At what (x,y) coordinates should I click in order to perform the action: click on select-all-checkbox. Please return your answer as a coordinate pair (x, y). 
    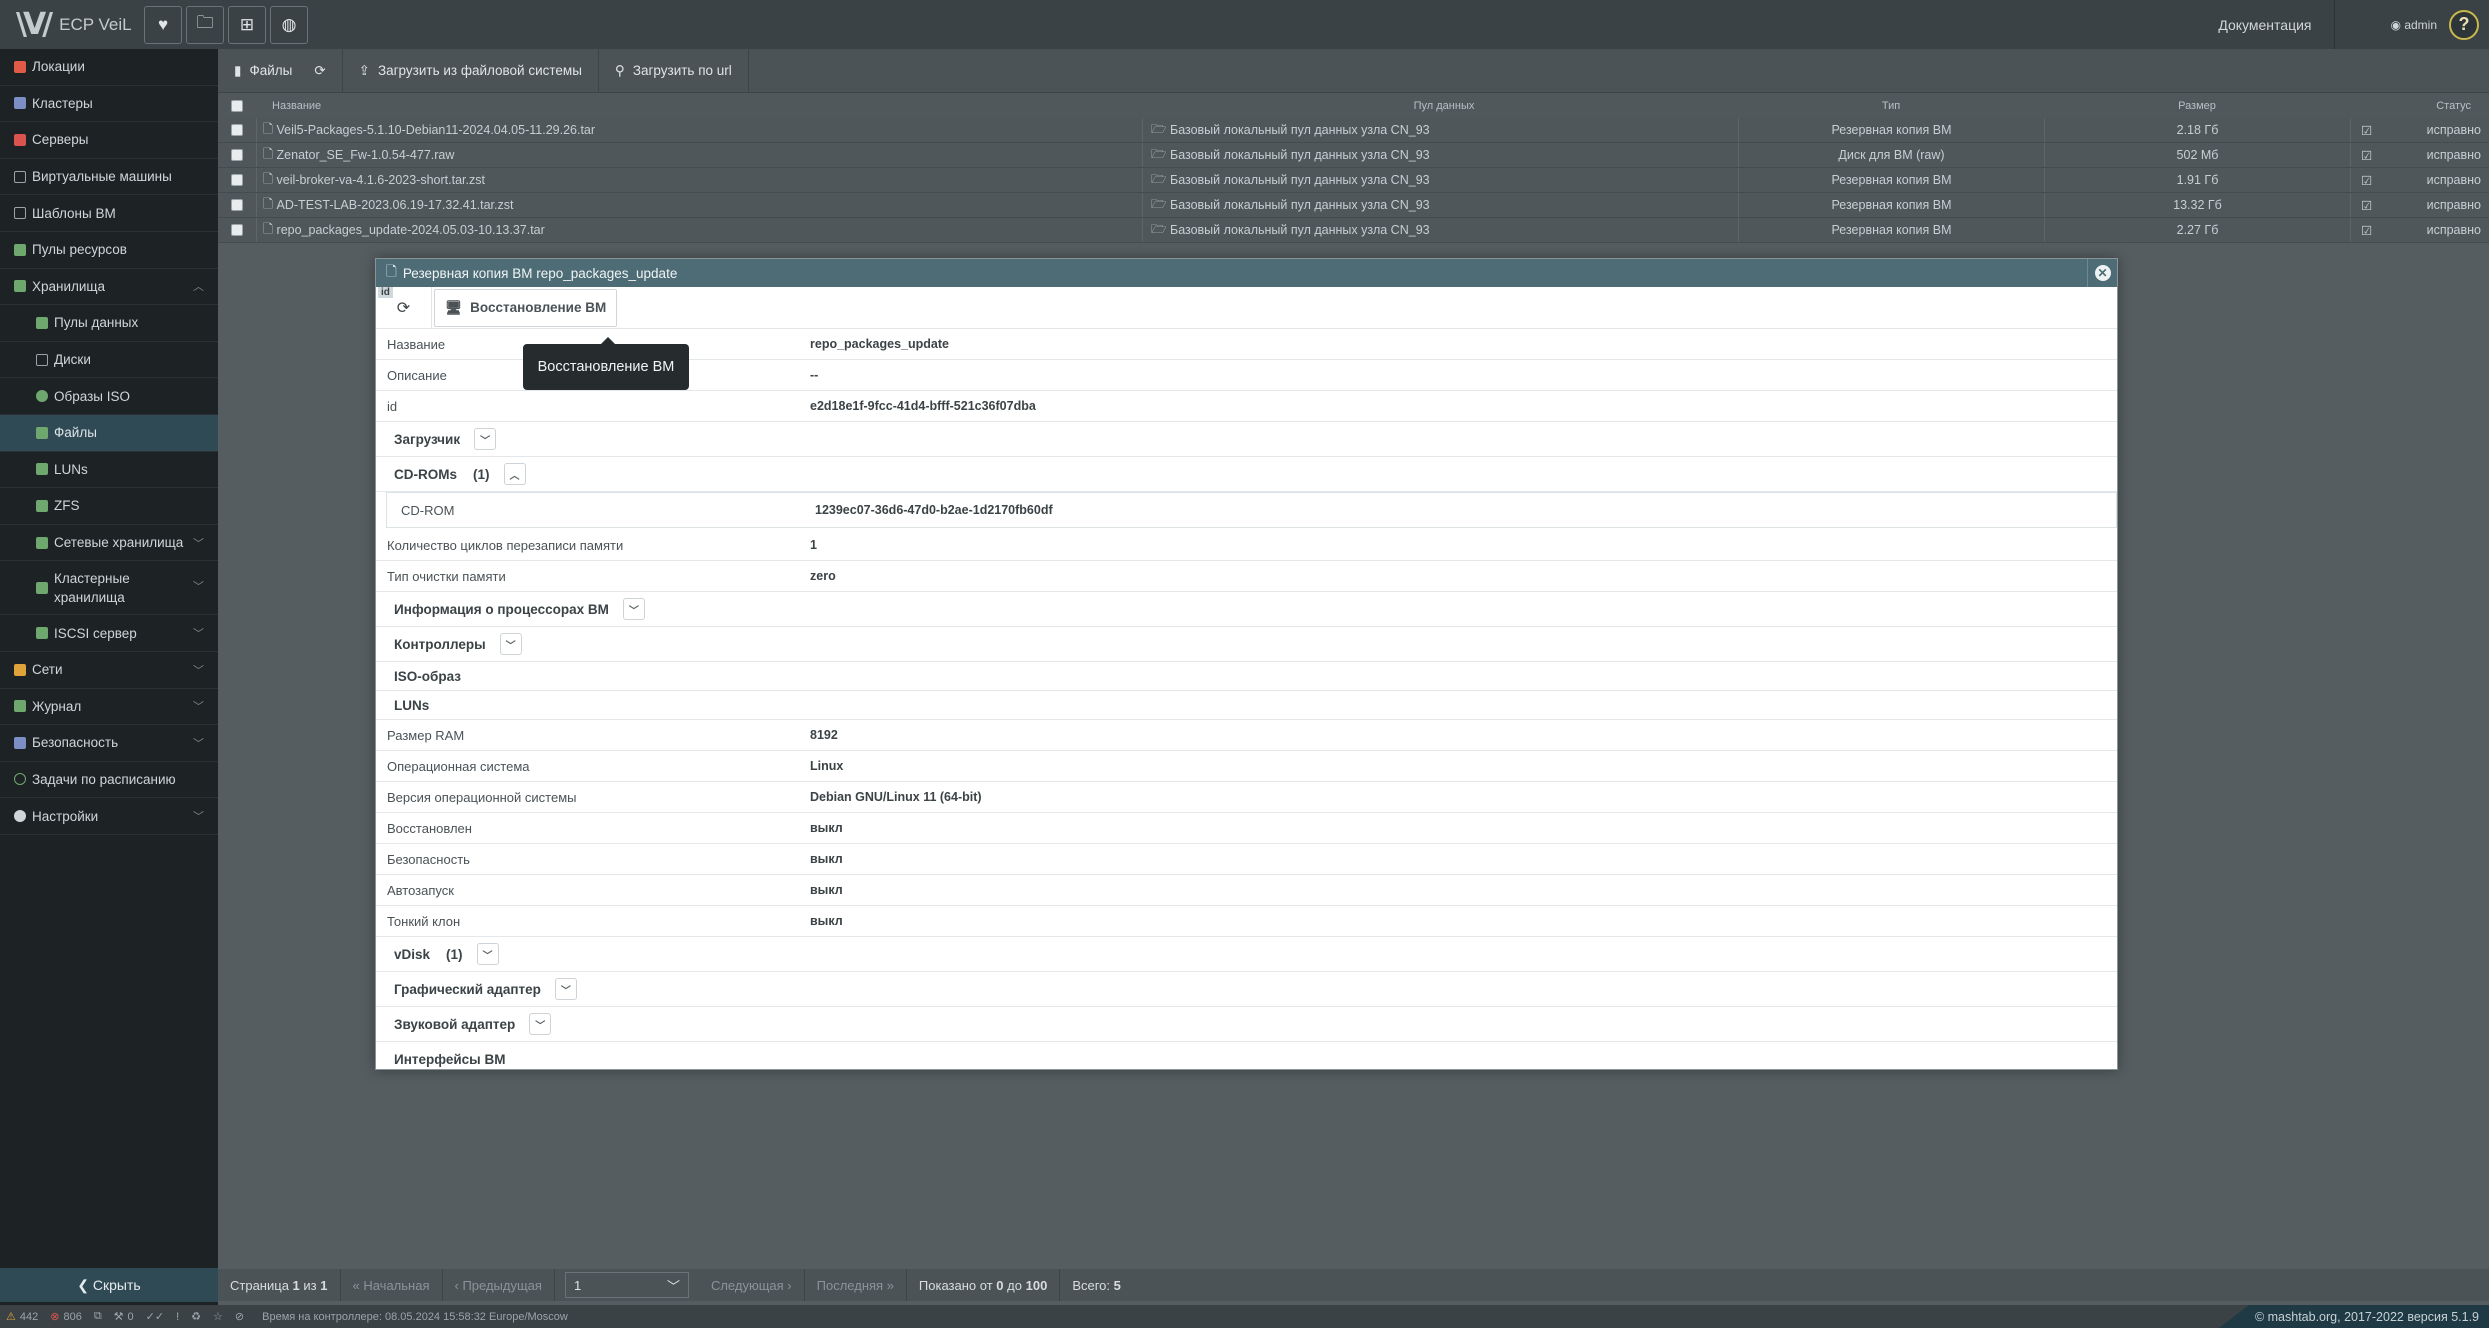
    Looking at the image, I should click on (237, 105).